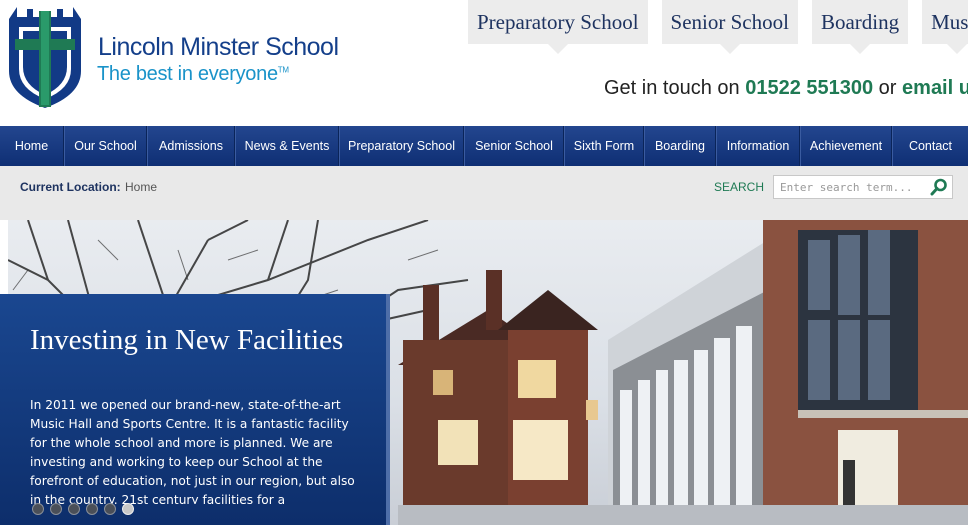 The image size is (968, 525). What do you see at coordinates (604, 146) in the screenshot?
I see `nav-sixth-form: Sixth Form` at bounding box center [604, 146].